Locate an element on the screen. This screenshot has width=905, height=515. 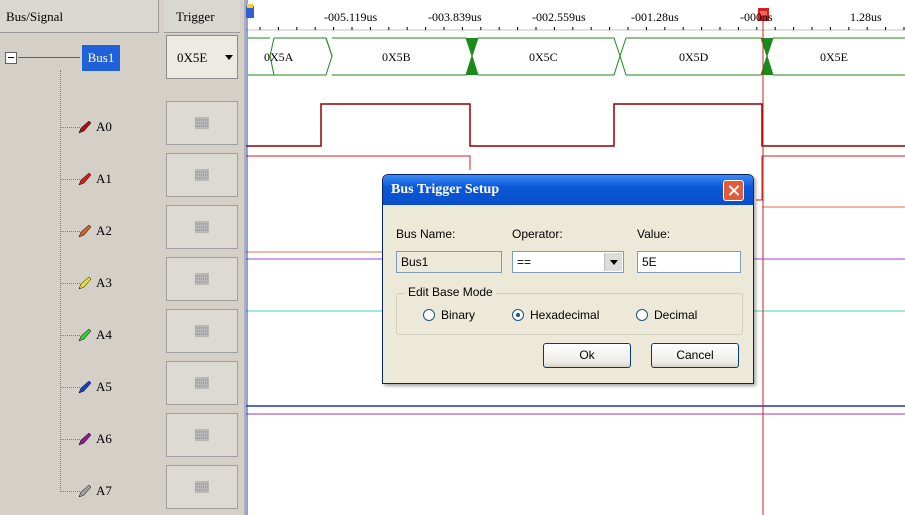
ruler-ticks is located at coordinates (575, 29).